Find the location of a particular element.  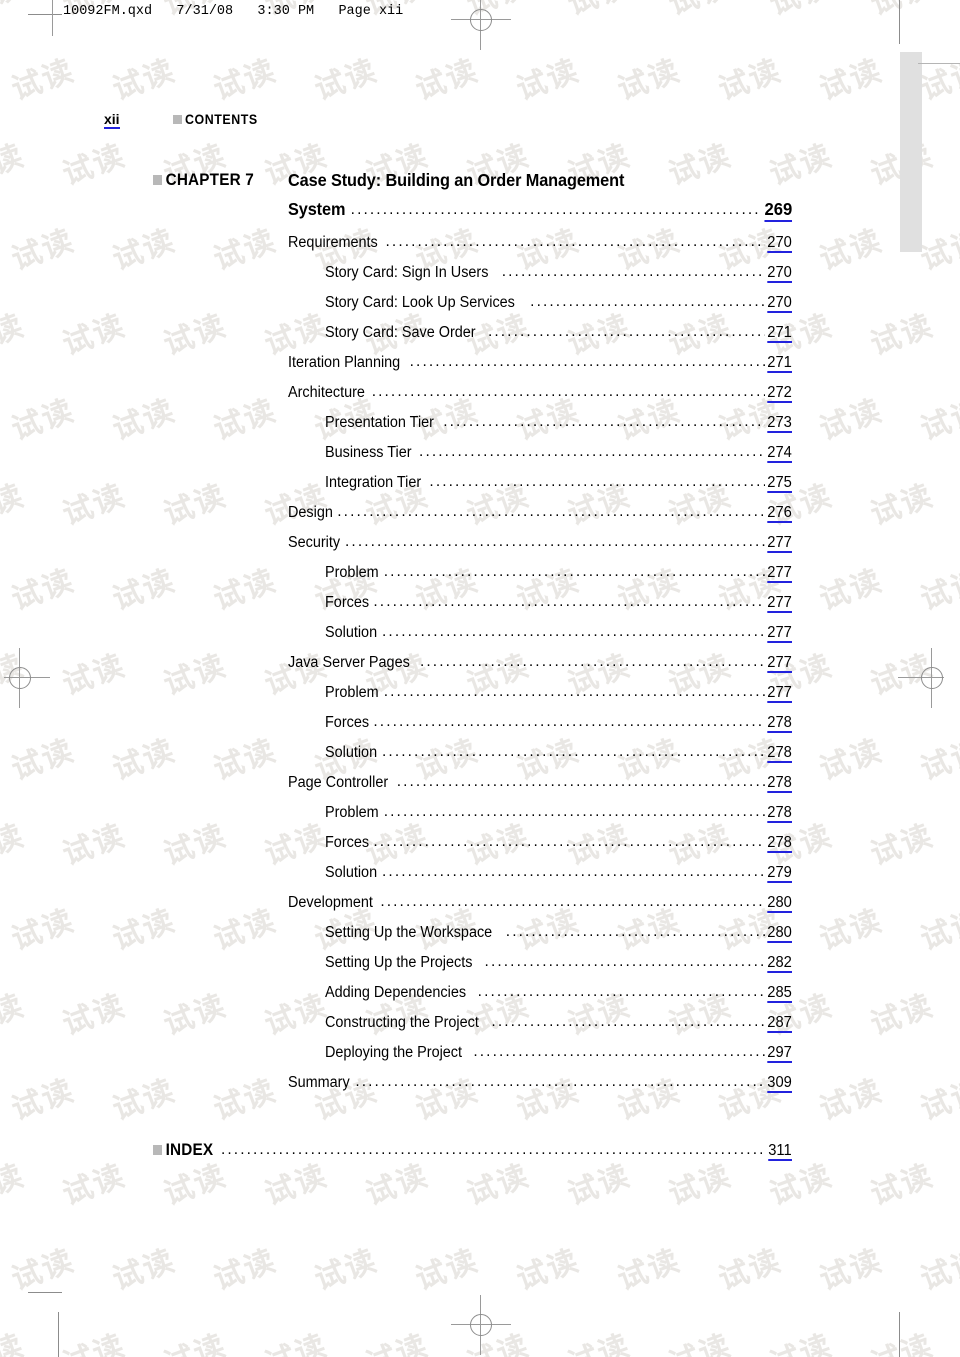

toc-entry-page-number: 297 is located at coordinates (779, 1053).